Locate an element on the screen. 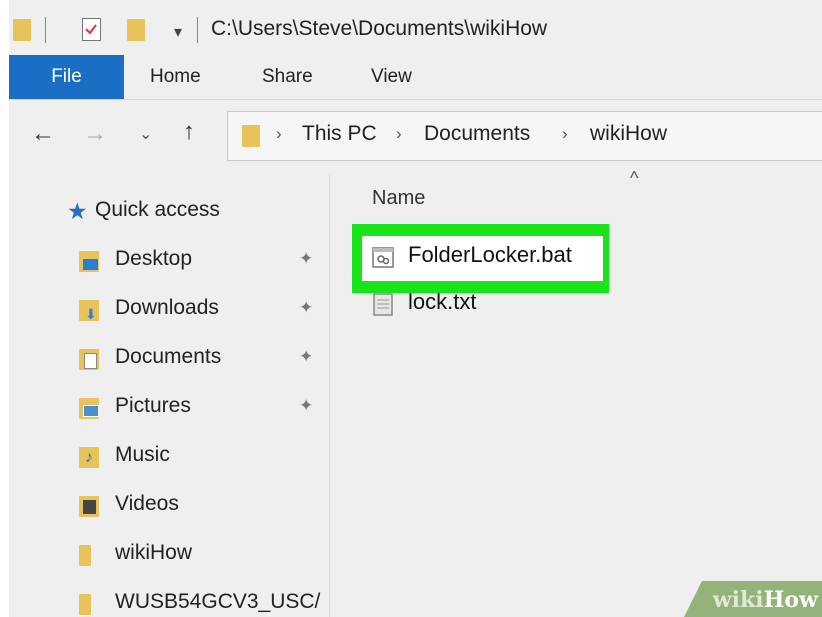 Image resolution: width=822 pixels, height=617 pixels. breadcrumb-documents: Documents is located at coordinates (477, 134).